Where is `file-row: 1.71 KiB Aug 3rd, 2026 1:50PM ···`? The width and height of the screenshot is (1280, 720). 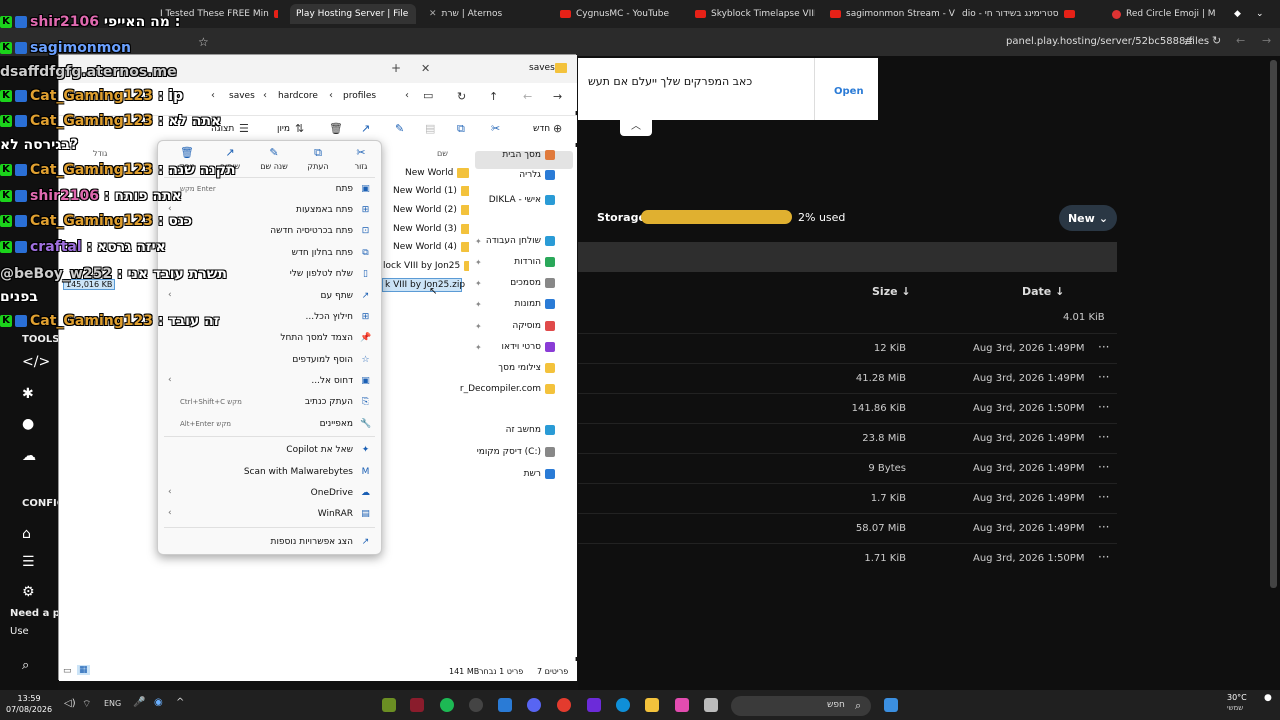
file-row: 1.71 KiB Aug 3rd, 2026 1:50PM ··· is located at coordinates (847, 558).